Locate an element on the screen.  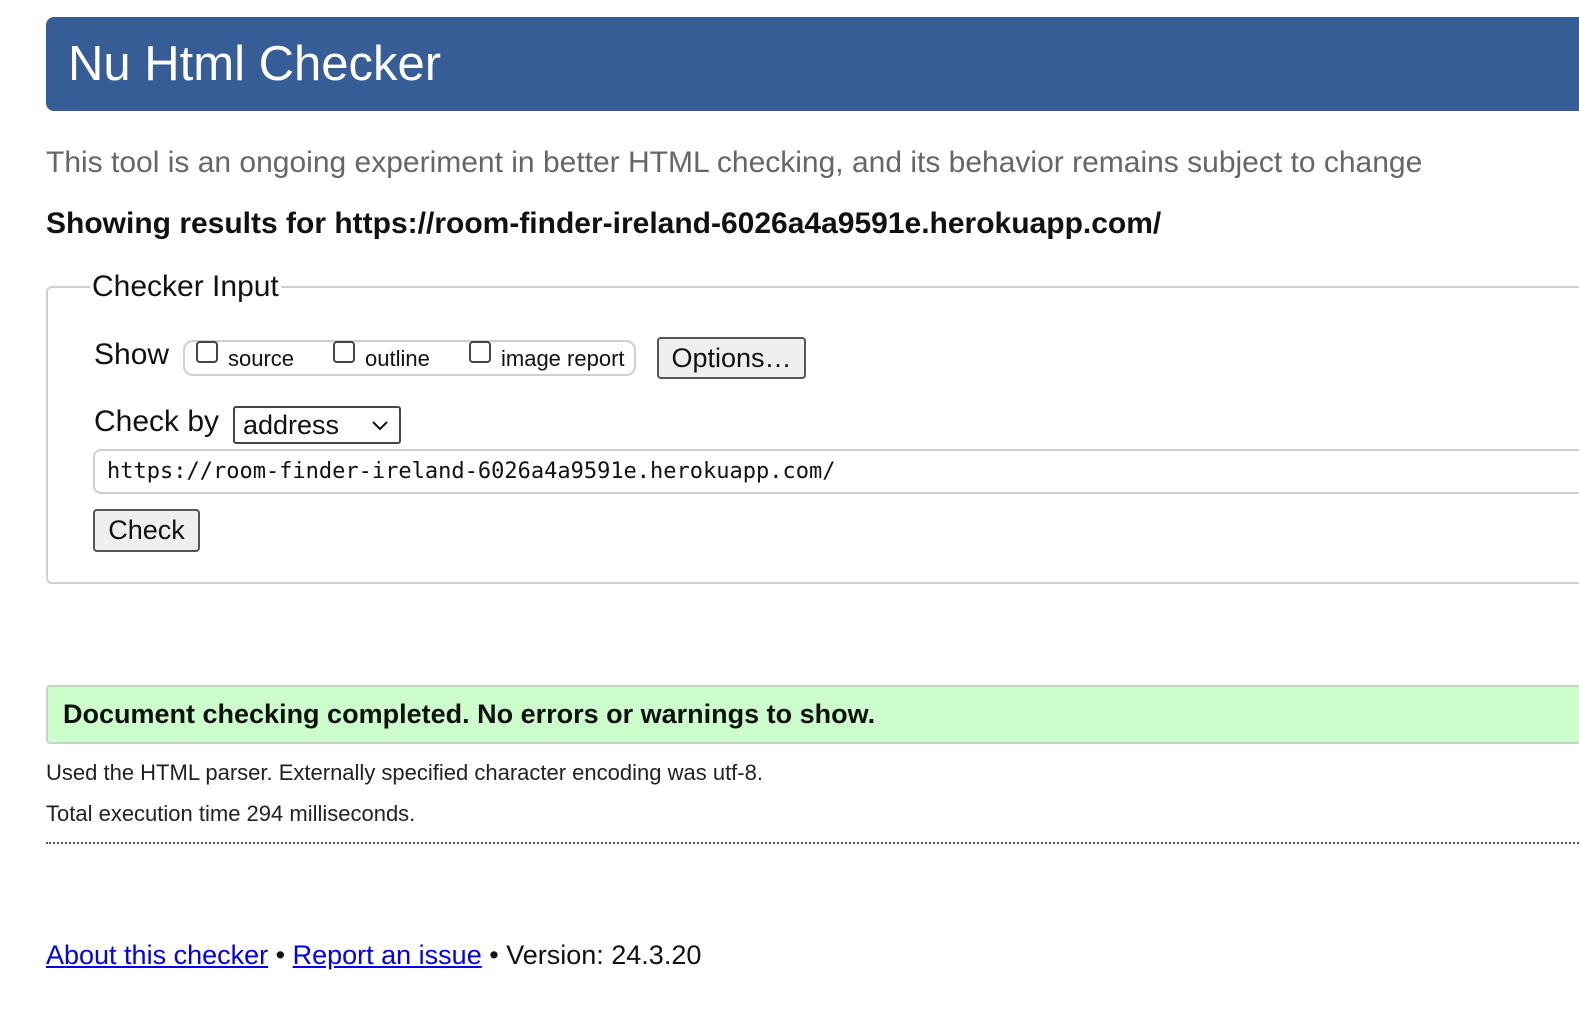
check-by-select: address is located at coordinates (317, 425).